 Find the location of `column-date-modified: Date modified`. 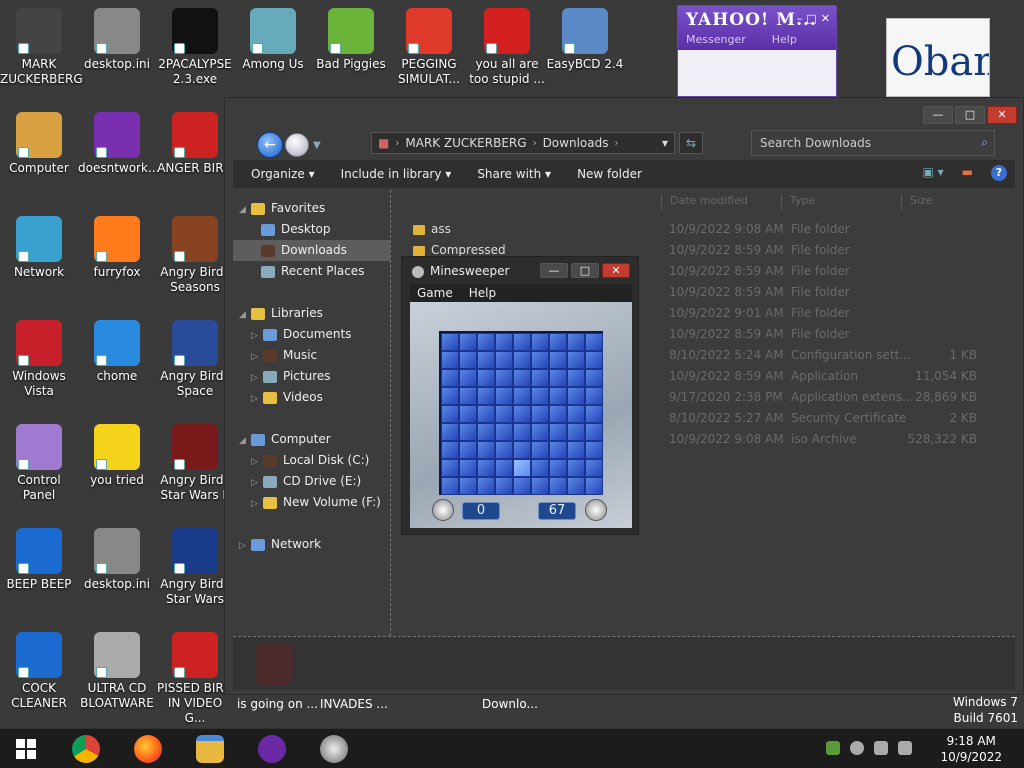

column-date-modified: Date modified is located at coordinates (704, 202).